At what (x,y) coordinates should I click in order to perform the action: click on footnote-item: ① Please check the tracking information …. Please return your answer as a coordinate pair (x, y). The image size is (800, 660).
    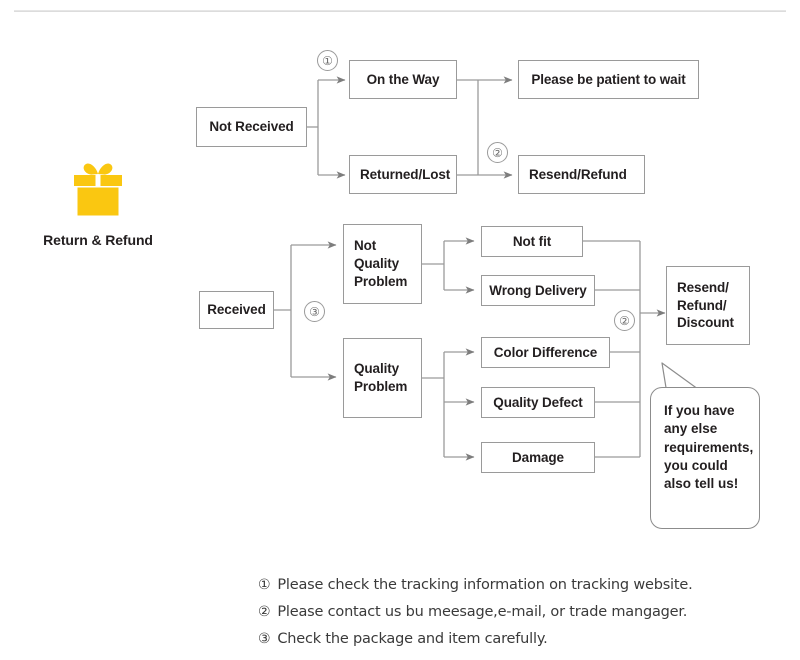
    Looking at the image, I should click on (518, 585).